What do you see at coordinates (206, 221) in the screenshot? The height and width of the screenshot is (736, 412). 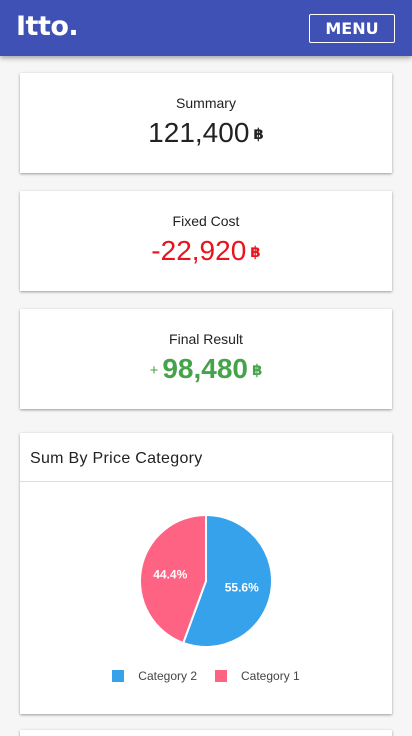 I see `fixed-cost-label: Fixed Cost` at bounding box center [206, 221].